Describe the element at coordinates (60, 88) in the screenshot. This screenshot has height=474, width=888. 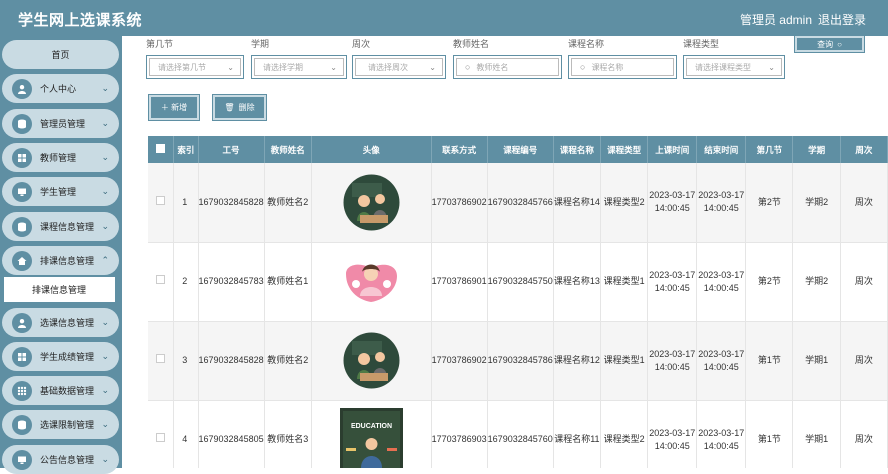
I see `sidebar-item-profile: 个人中心 ⌄` at that location.